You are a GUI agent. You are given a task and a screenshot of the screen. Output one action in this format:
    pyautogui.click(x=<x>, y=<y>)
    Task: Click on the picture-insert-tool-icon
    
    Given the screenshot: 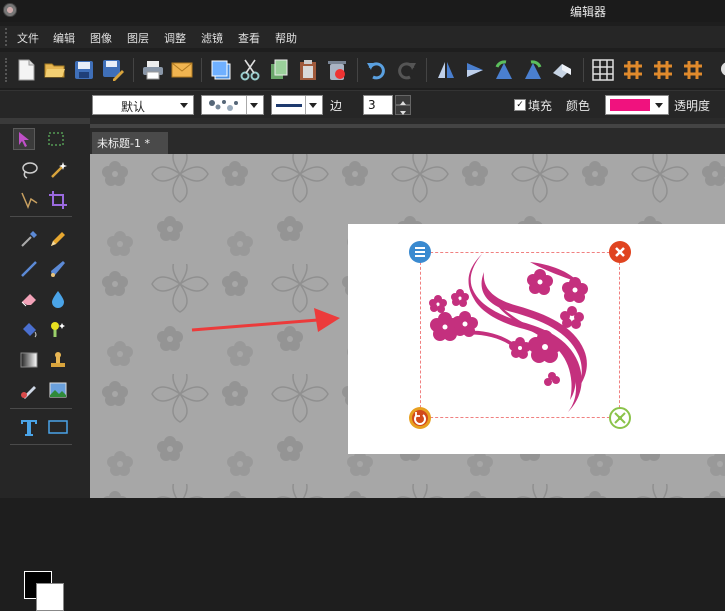 What is the action you would take?
    pyautogui.click(x=58, y=390)
    